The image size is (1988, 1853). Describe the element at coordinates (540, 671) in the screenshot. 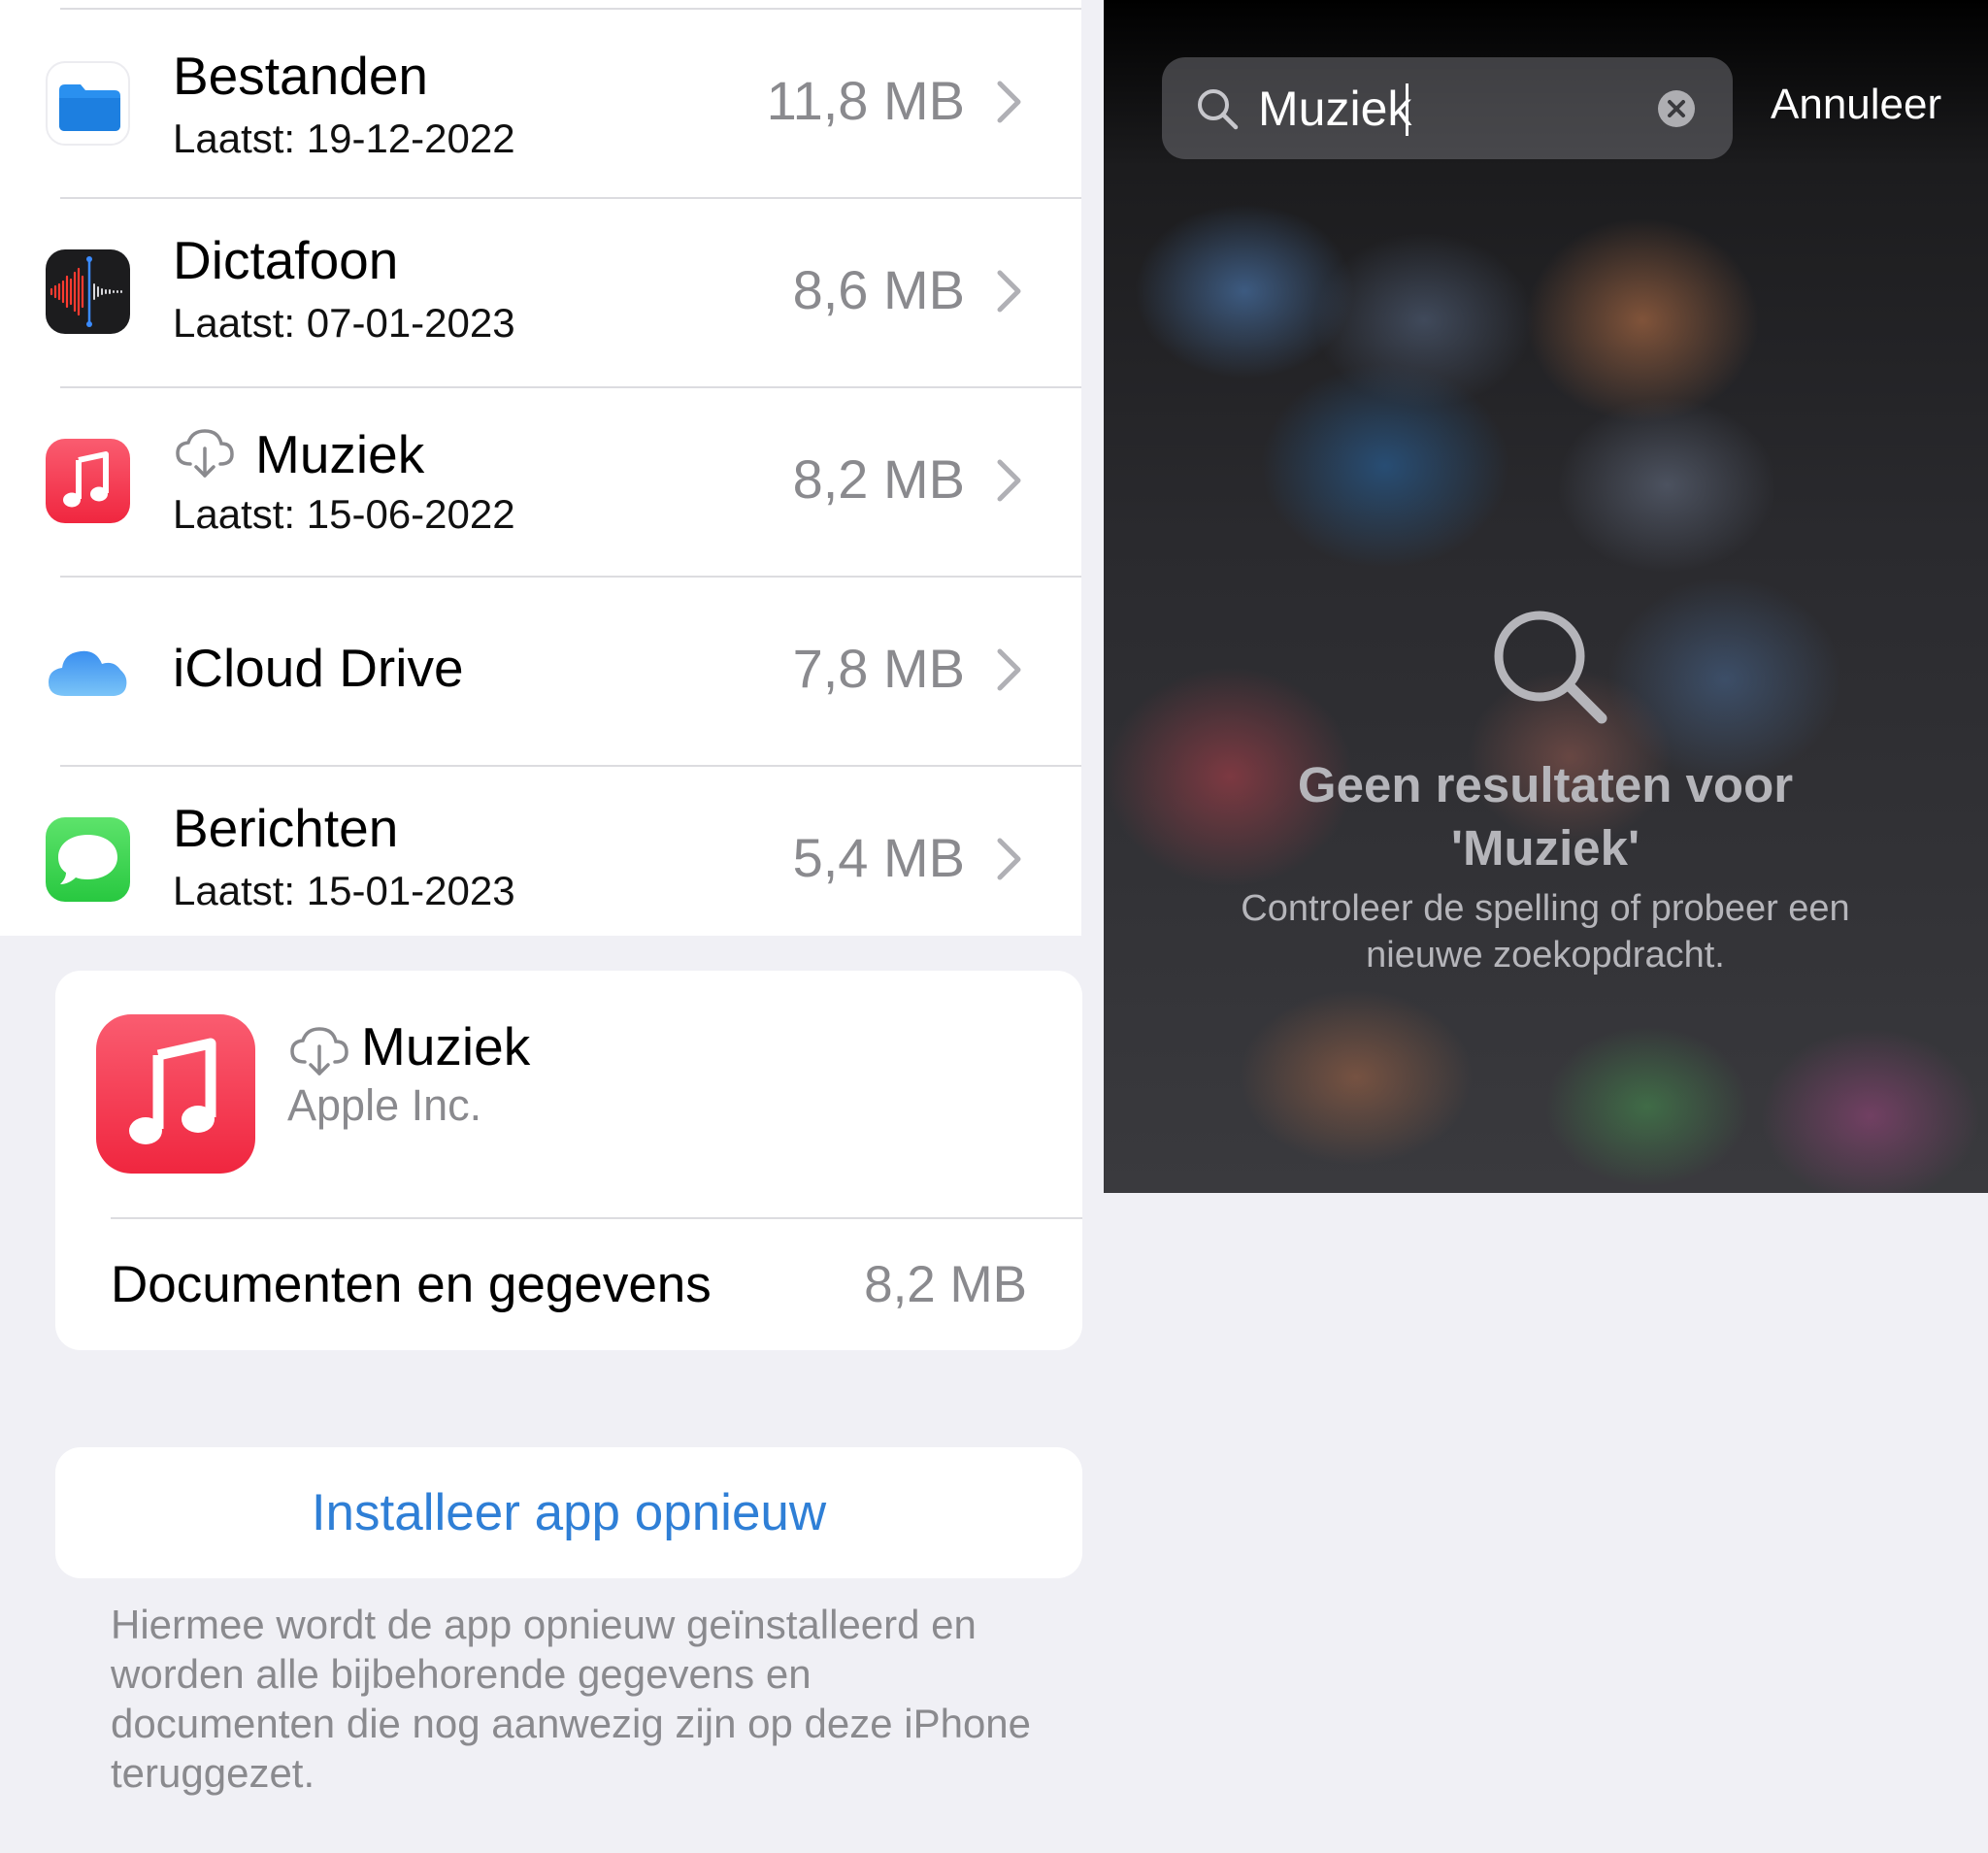

I see `list-item: iCloud Drive 7,8 MB` at that location.